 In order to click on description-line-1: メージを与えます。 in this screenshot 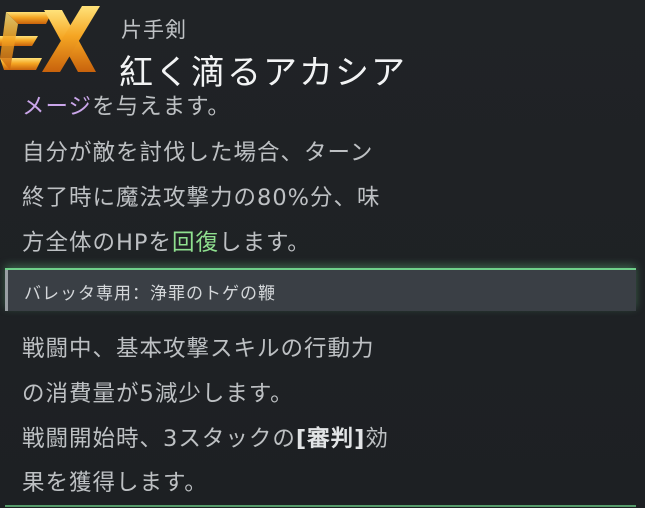, I will do `click(126, 105)`.